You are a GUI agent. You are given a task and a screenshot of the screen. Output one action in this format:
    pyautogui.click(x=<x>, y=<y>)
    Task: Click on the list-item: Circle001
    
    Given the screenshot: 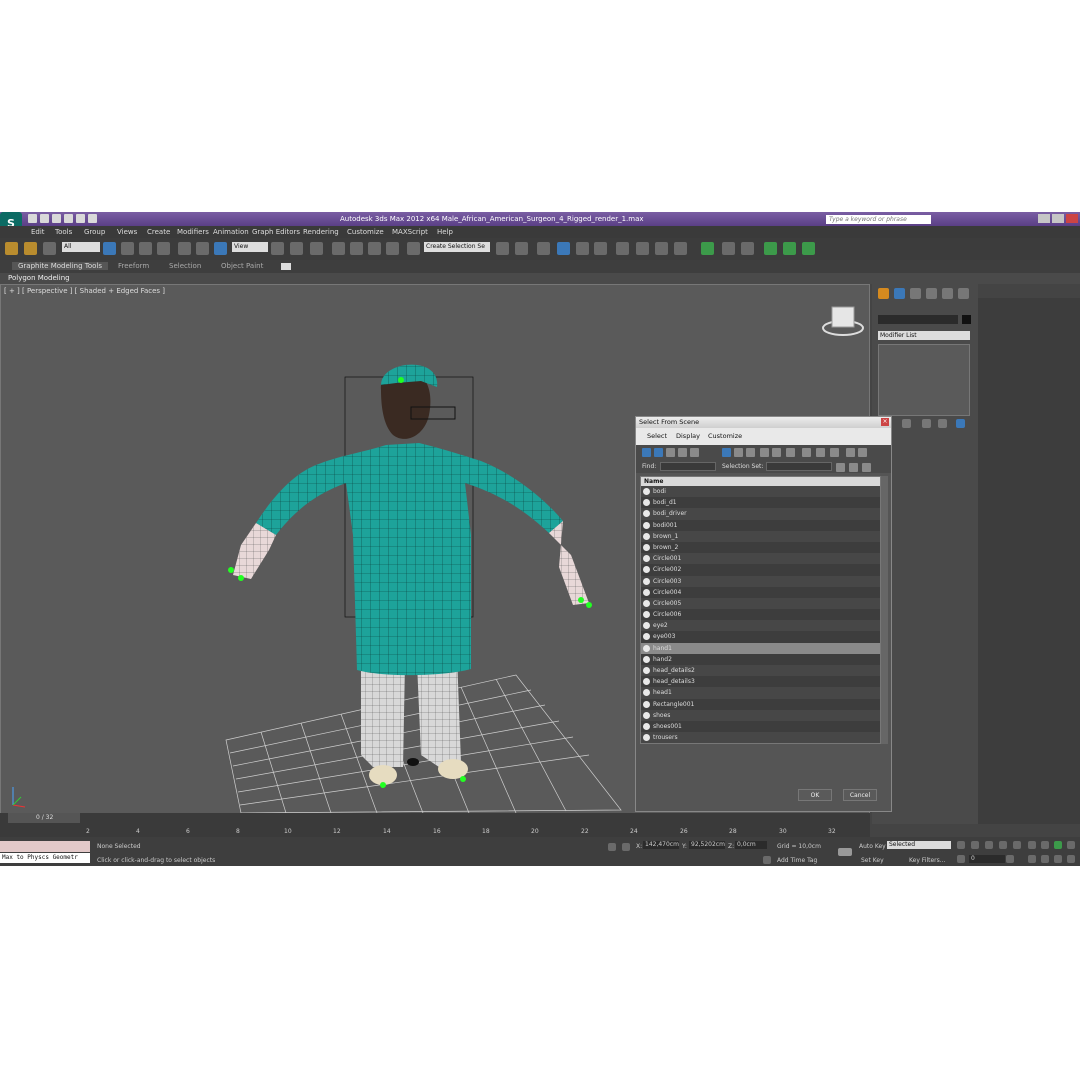 What is the action you would take?
    pyautogui.click(x=760, y=559)
    